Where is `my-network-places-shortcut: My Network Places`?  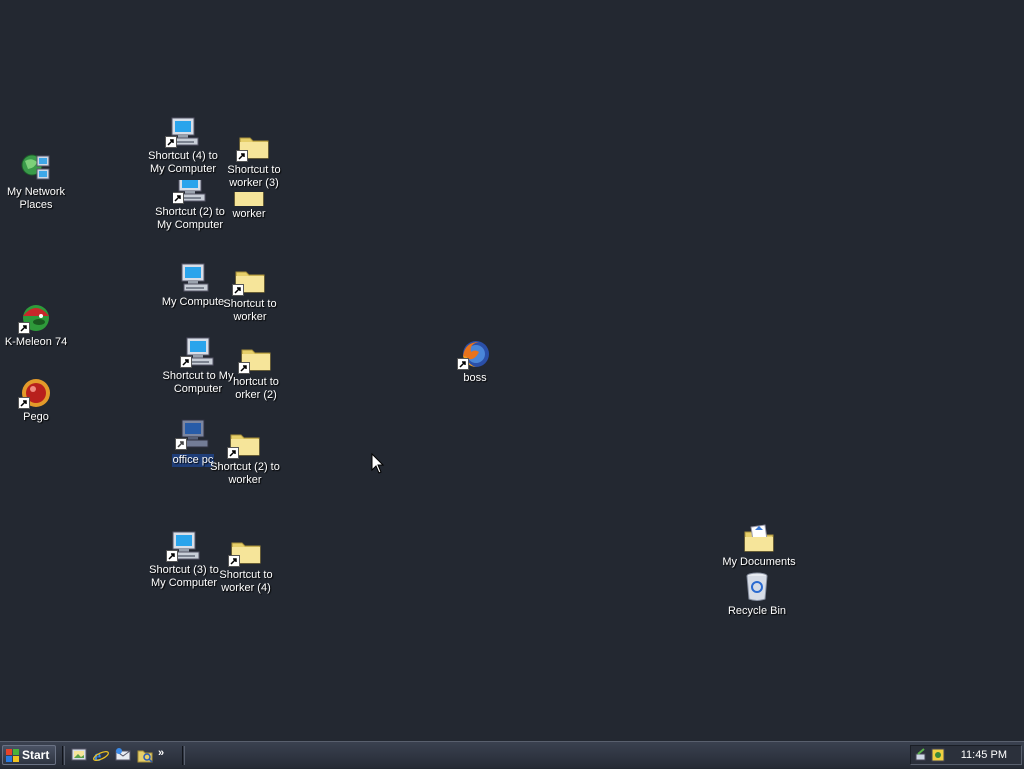
my-network-places-shortcut: My Network Places is located at coordinates (37, 182).